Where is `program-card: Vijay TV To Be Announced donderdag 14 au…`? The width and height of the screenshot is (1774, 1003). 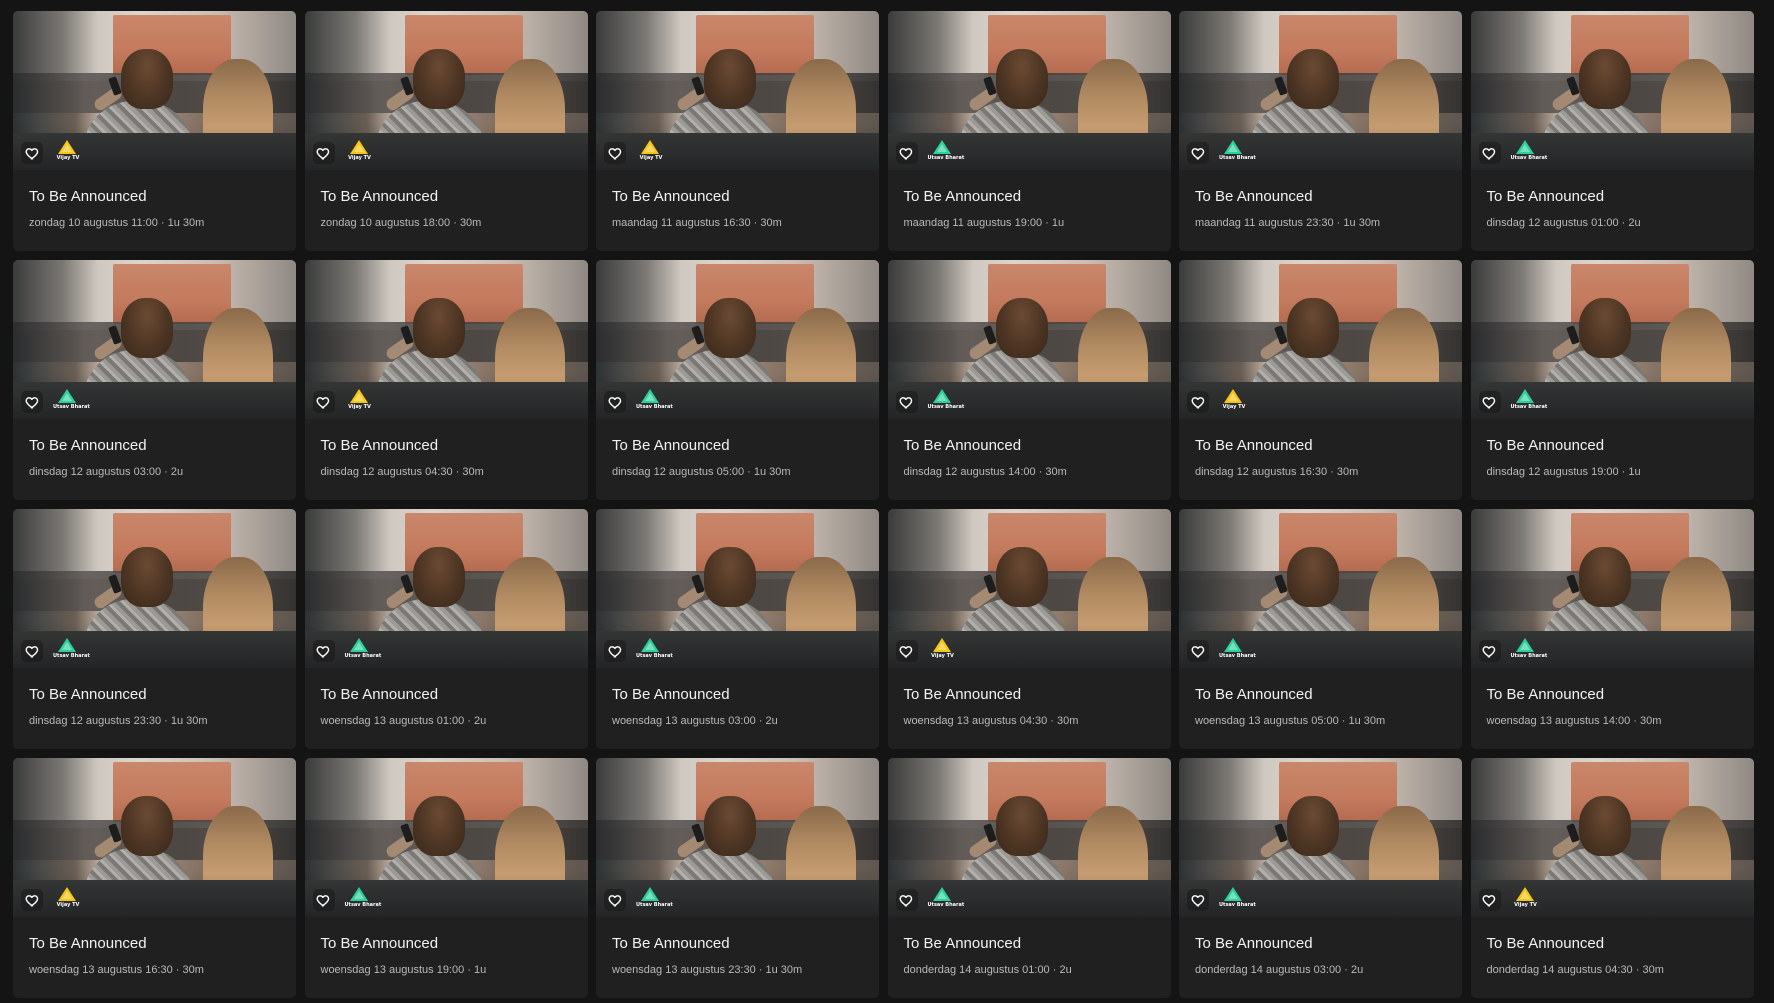
program-card: Vijay TV To Be Announced donderdag 14 au… is located at coordinates (1612, 878).